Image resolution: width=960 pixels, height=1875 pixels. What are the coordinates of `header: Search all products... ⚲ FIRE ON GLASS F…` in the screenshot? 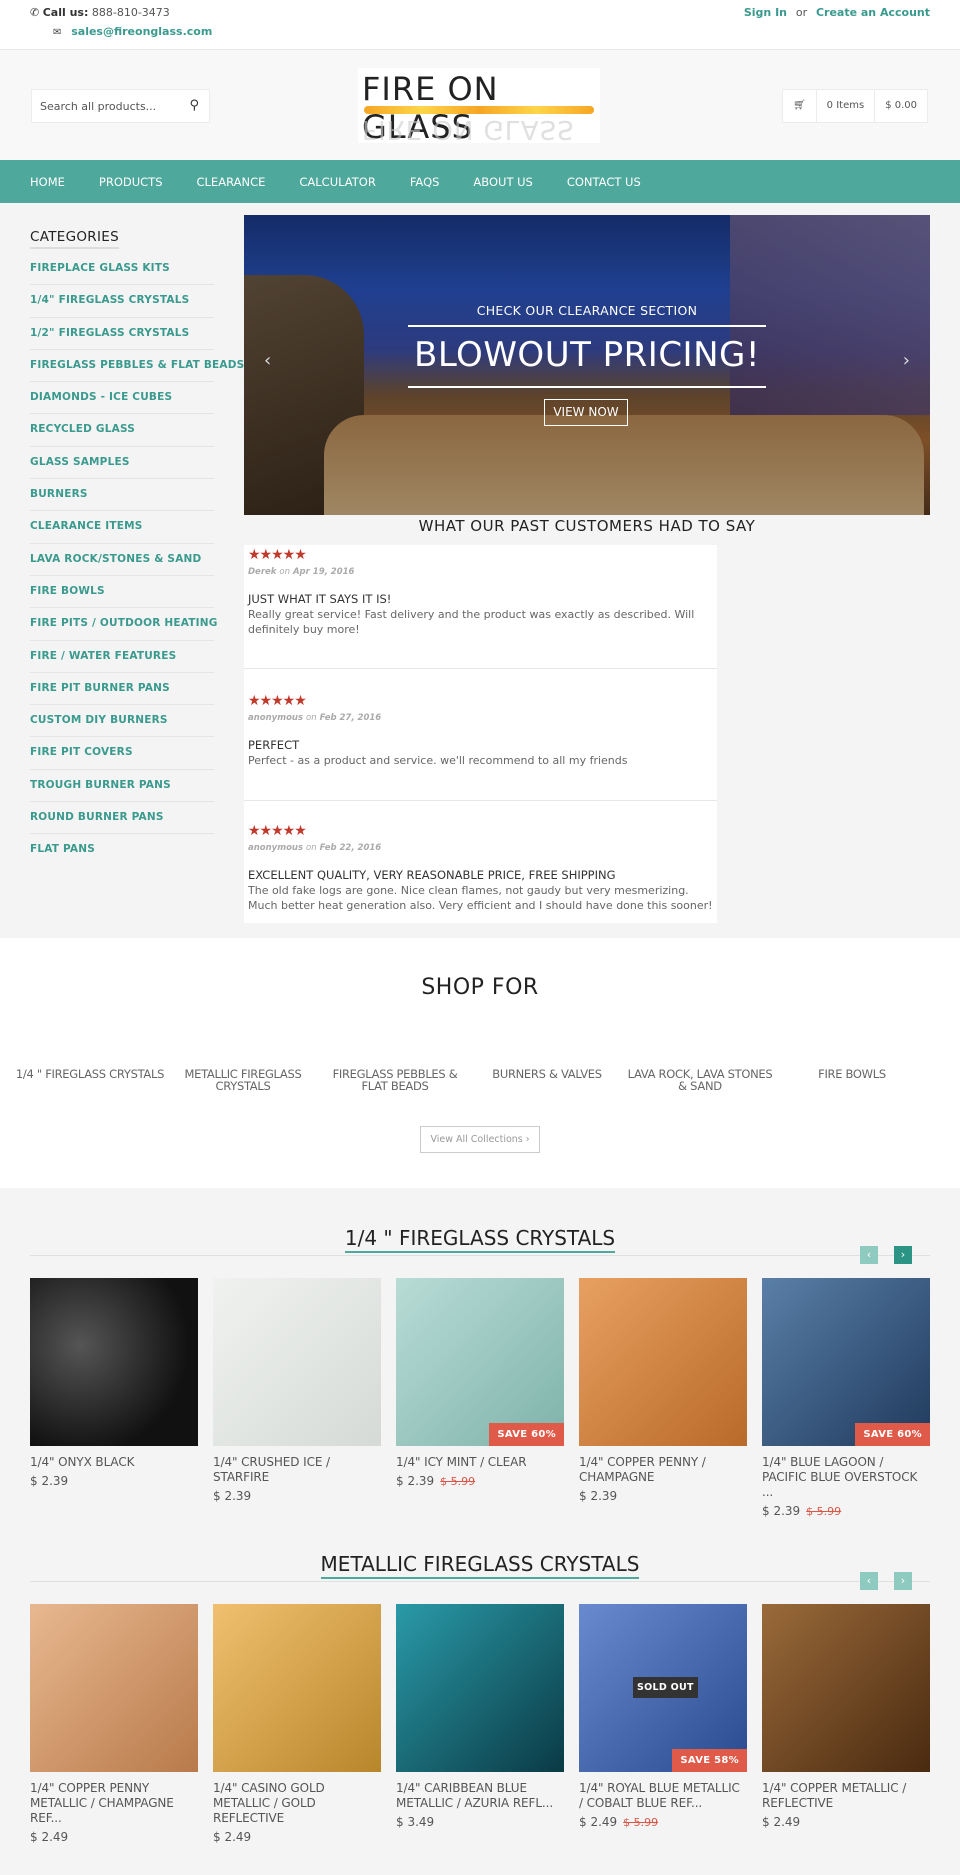 It's located at (480, 105).